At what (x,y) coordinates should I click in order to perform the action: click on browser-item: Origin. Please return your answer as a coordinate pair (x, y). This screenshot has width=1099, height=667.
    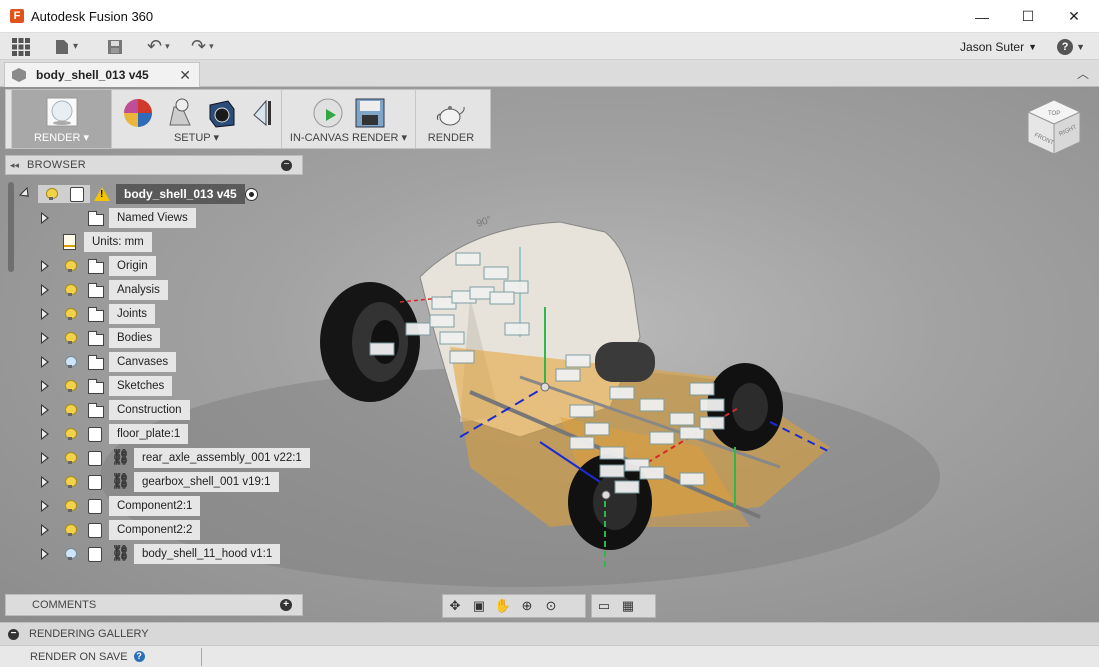
    Looking at the image, I should click on (158, 266).